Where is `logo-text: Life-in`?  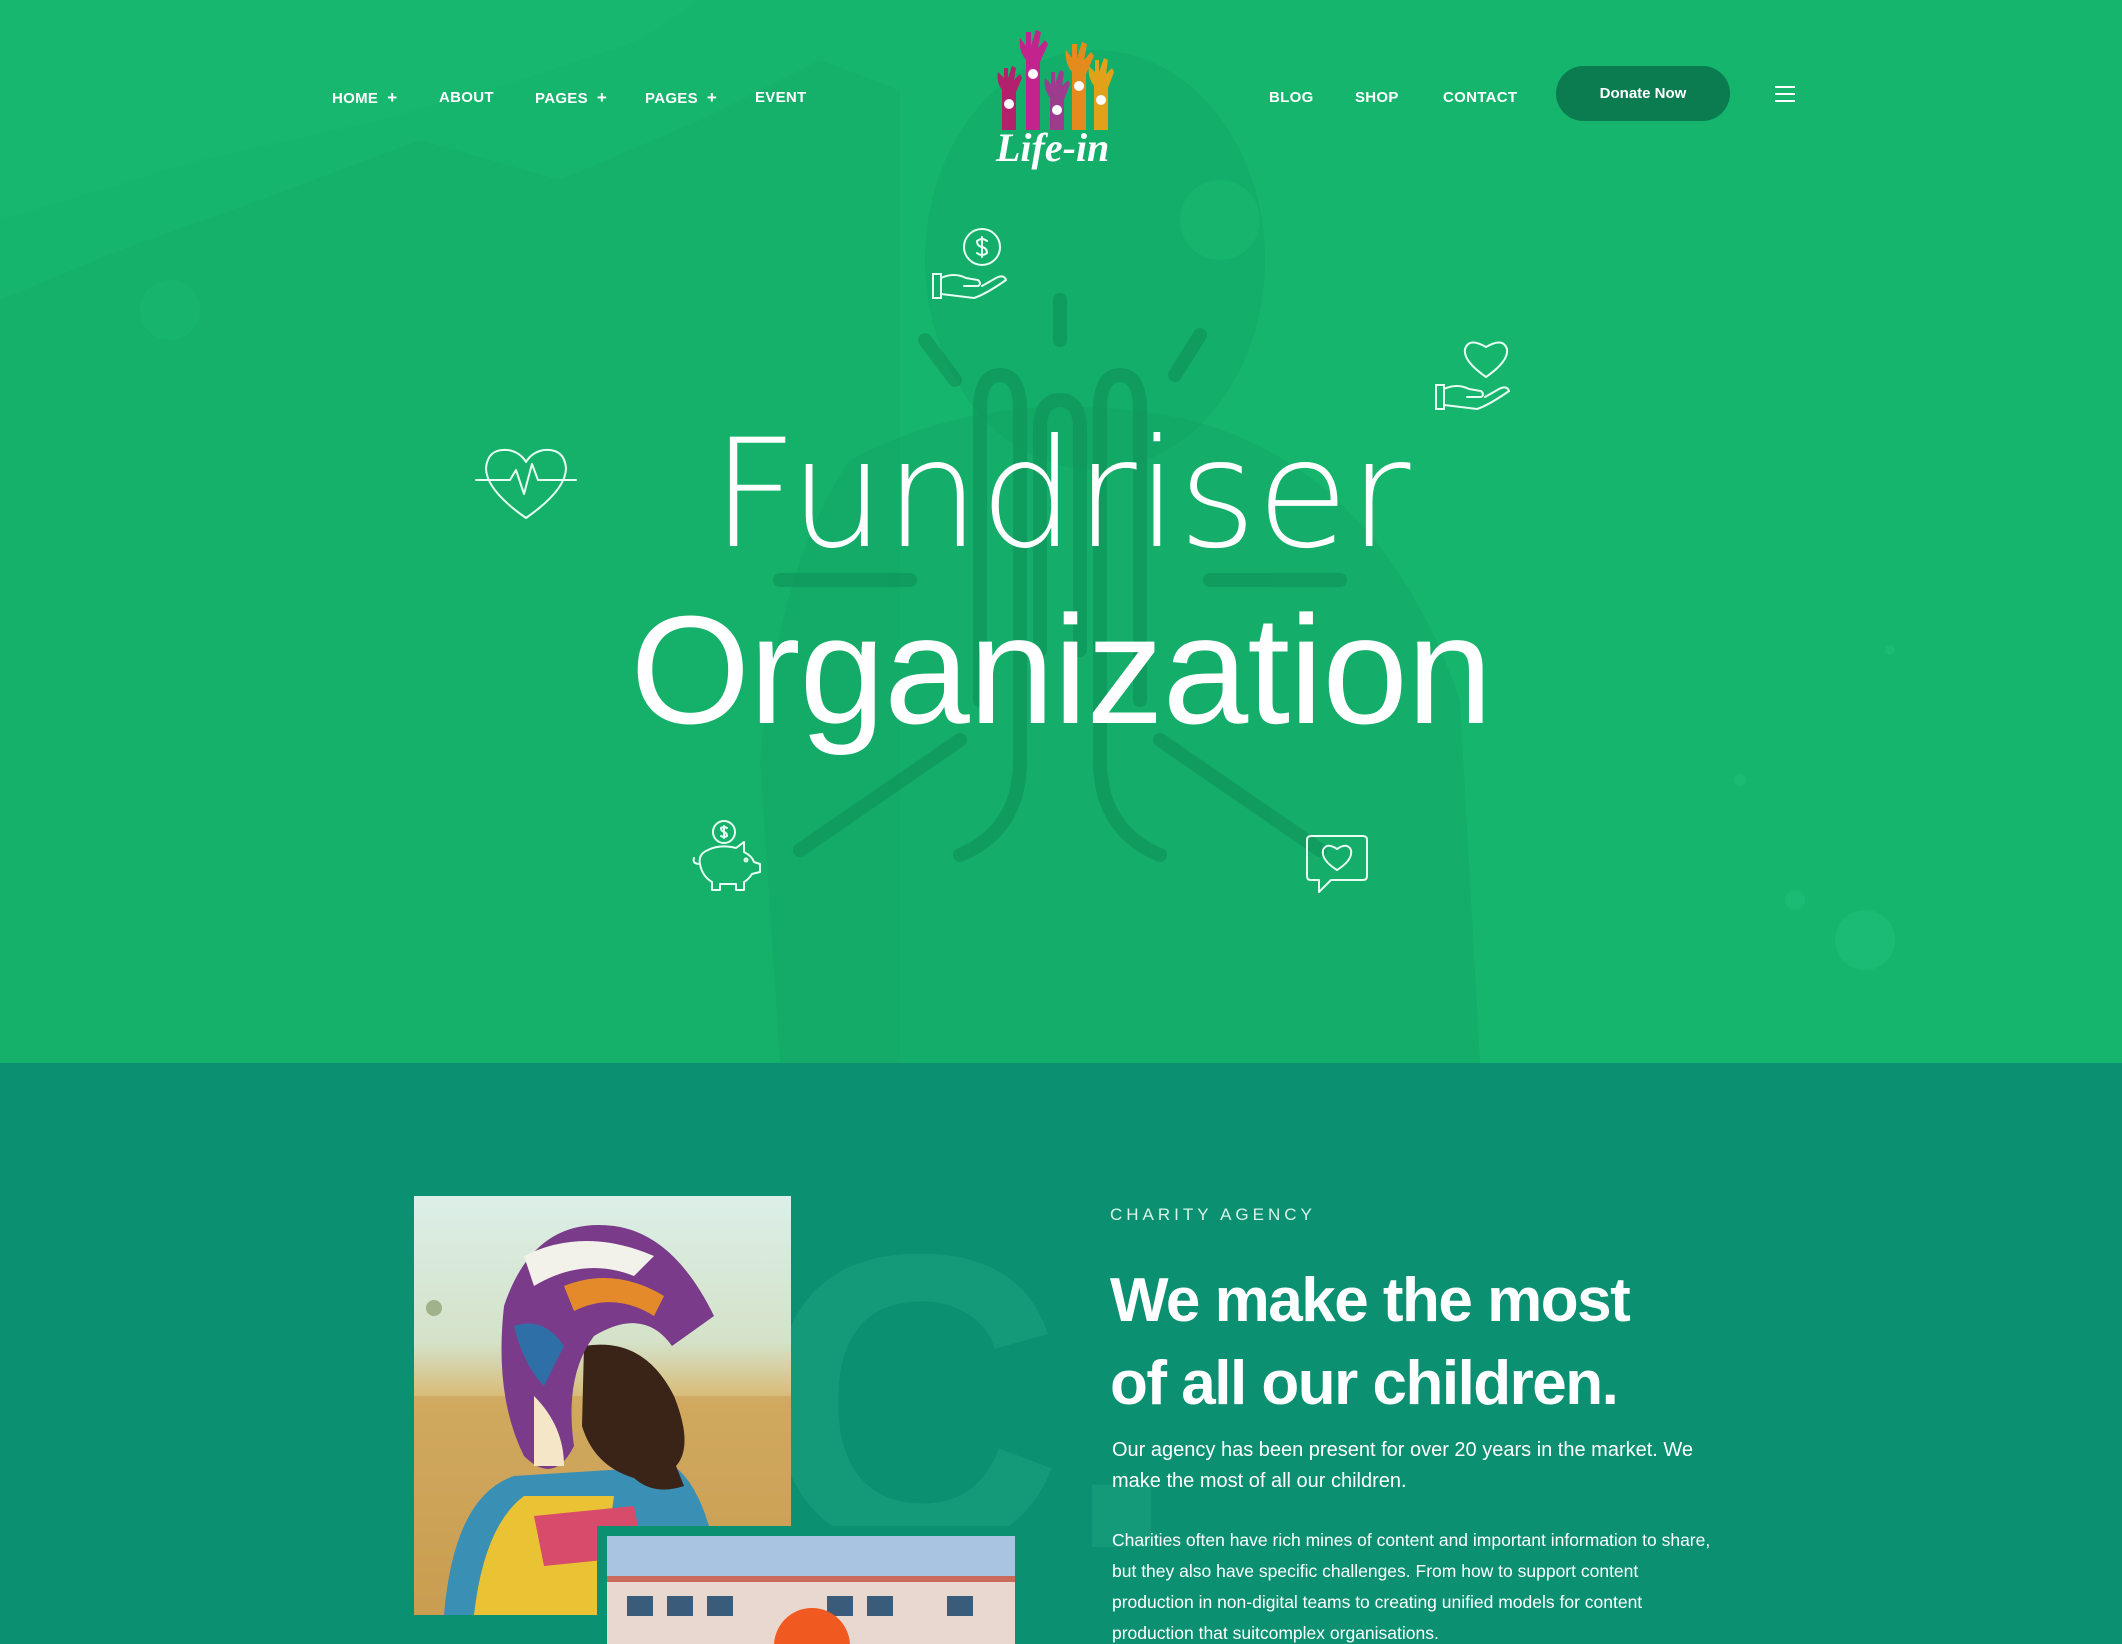
logo-text: Life-in is located at coordinates (1053, 147).